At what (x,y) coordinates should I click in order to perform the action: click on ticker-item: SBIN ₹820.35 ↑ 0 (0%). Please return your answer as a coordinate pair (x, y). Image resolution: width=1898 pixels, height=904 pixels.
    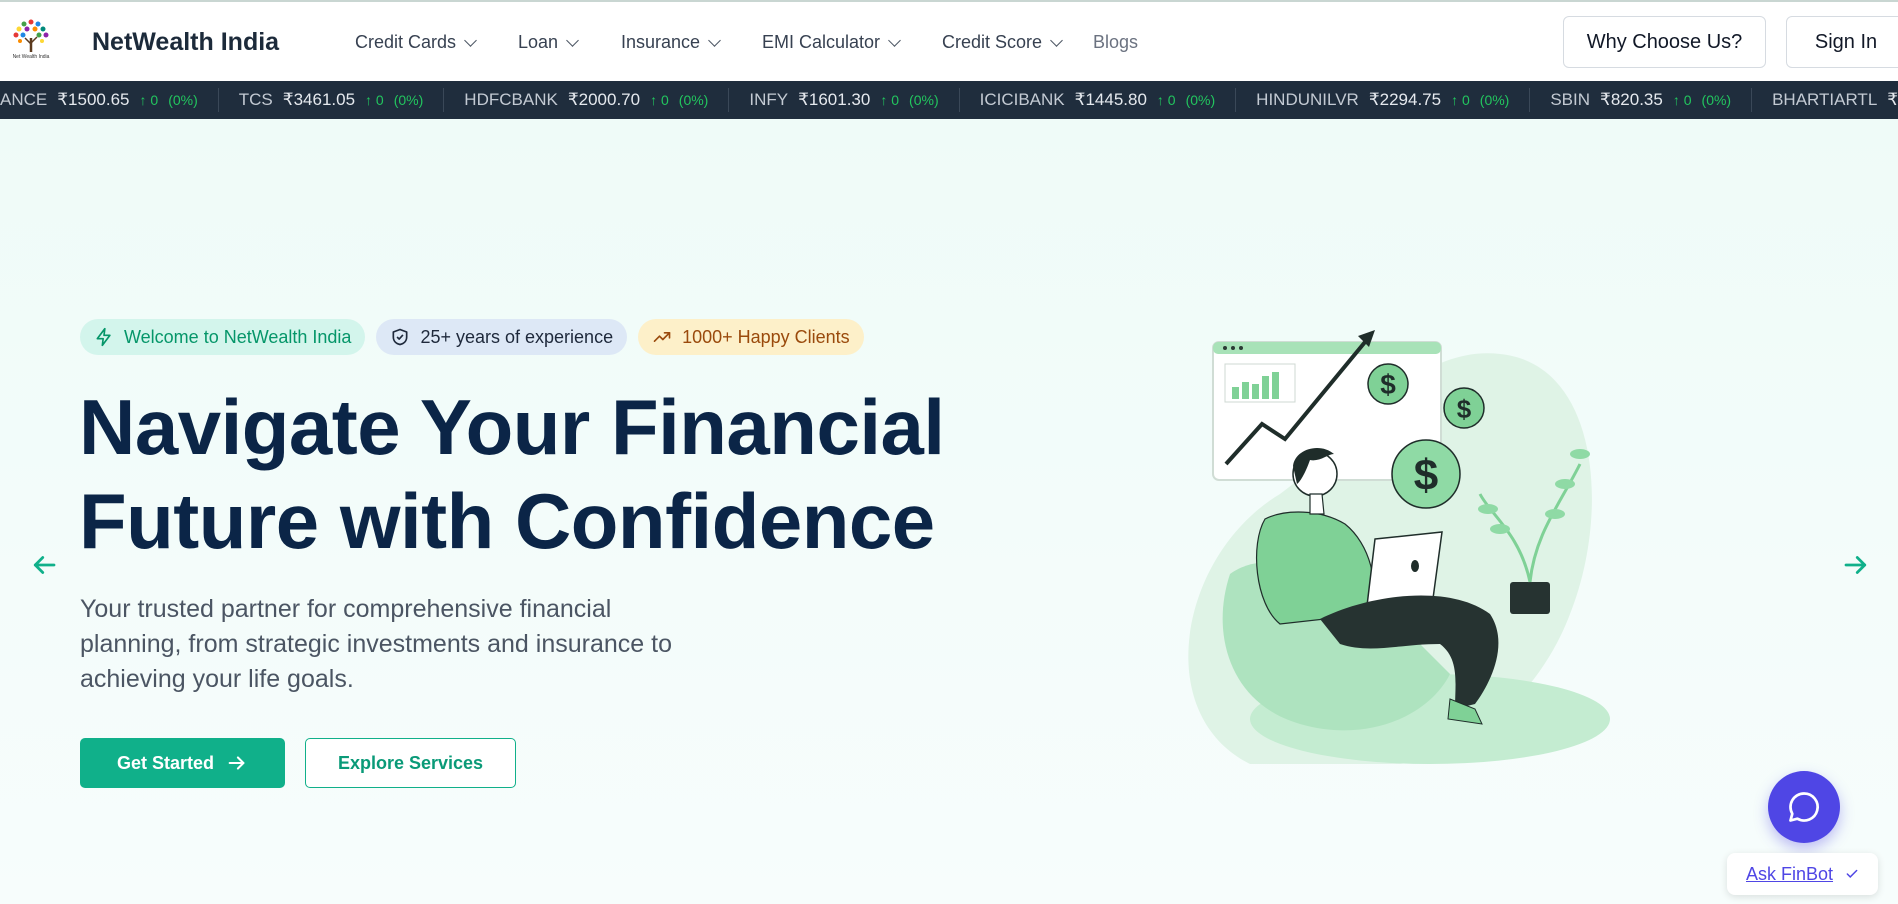
    Looking at the image, I should click on (1641, 100).